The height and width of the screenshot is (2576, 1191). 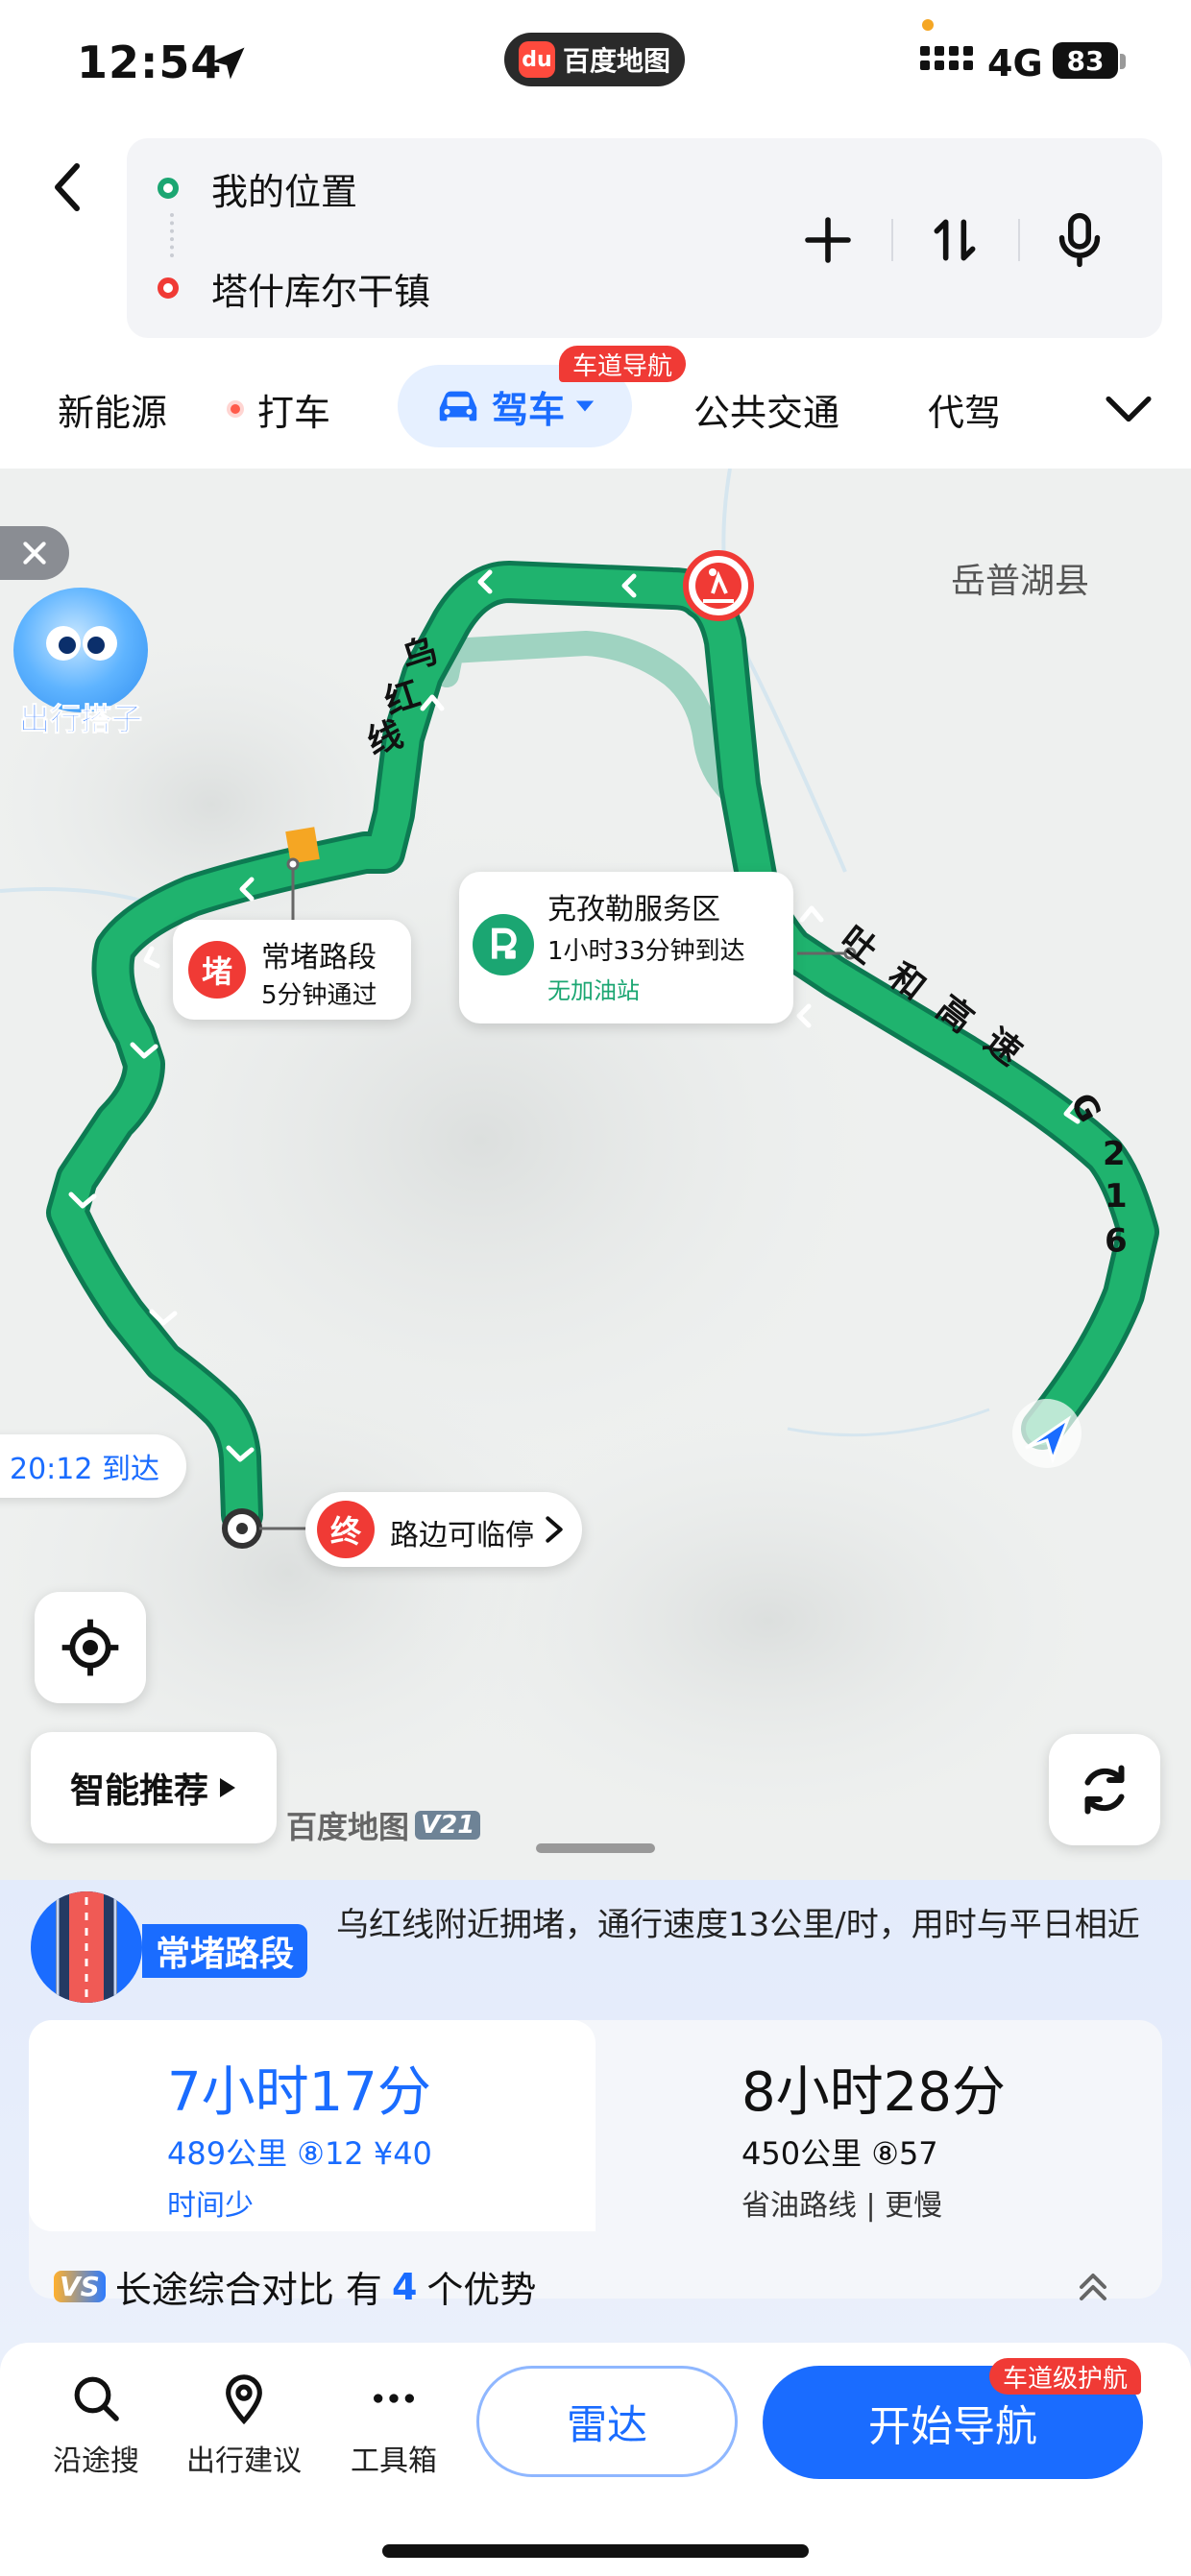 I want to click on congestion-callout: 堵 常堵路段 5分钟通过, so click(x=292, y=970).